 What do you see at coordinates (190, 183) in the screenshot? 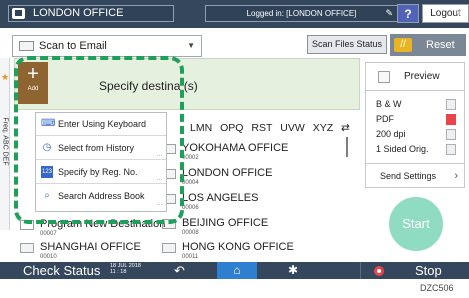
I see `destination-number: 00004` at bounding box center [190, 183].